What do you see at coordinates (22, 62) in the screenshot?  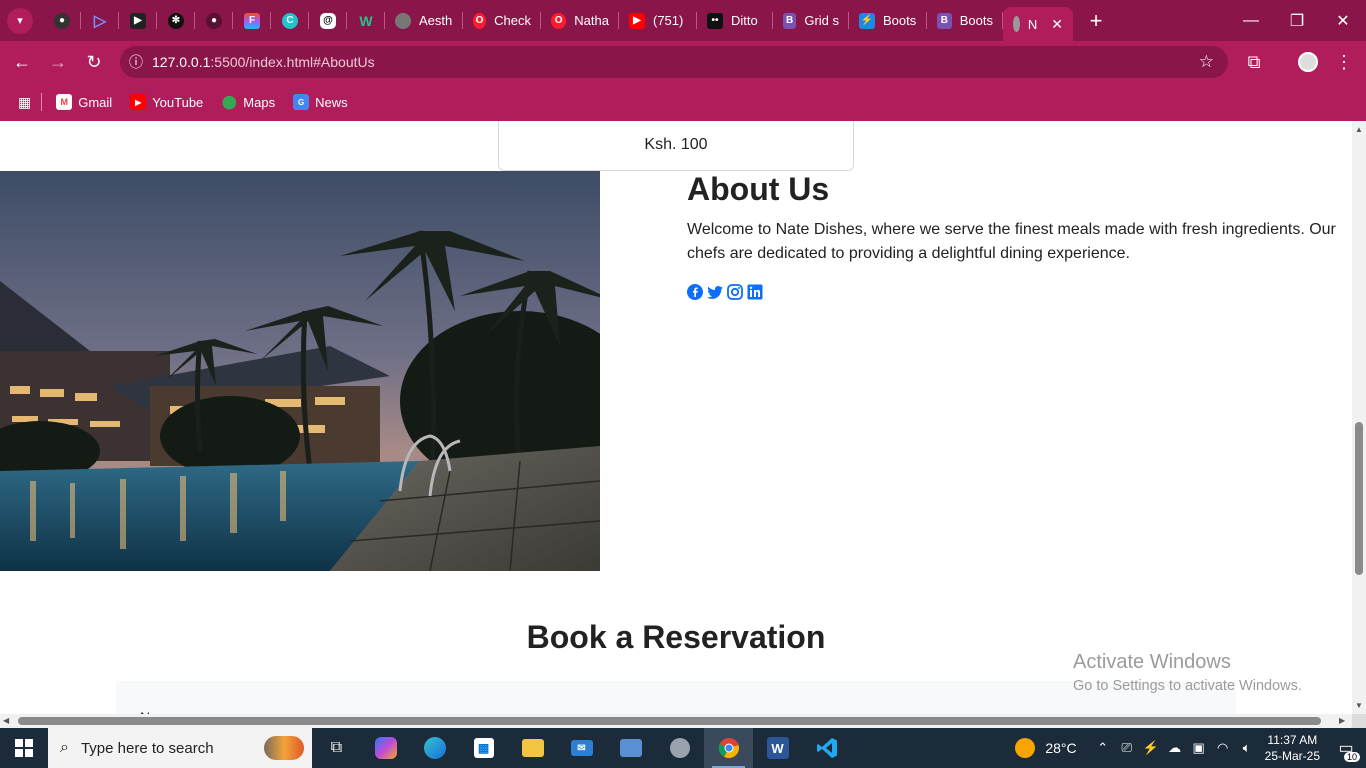 I see `back-button: ←` at bounding box center [22, 62].